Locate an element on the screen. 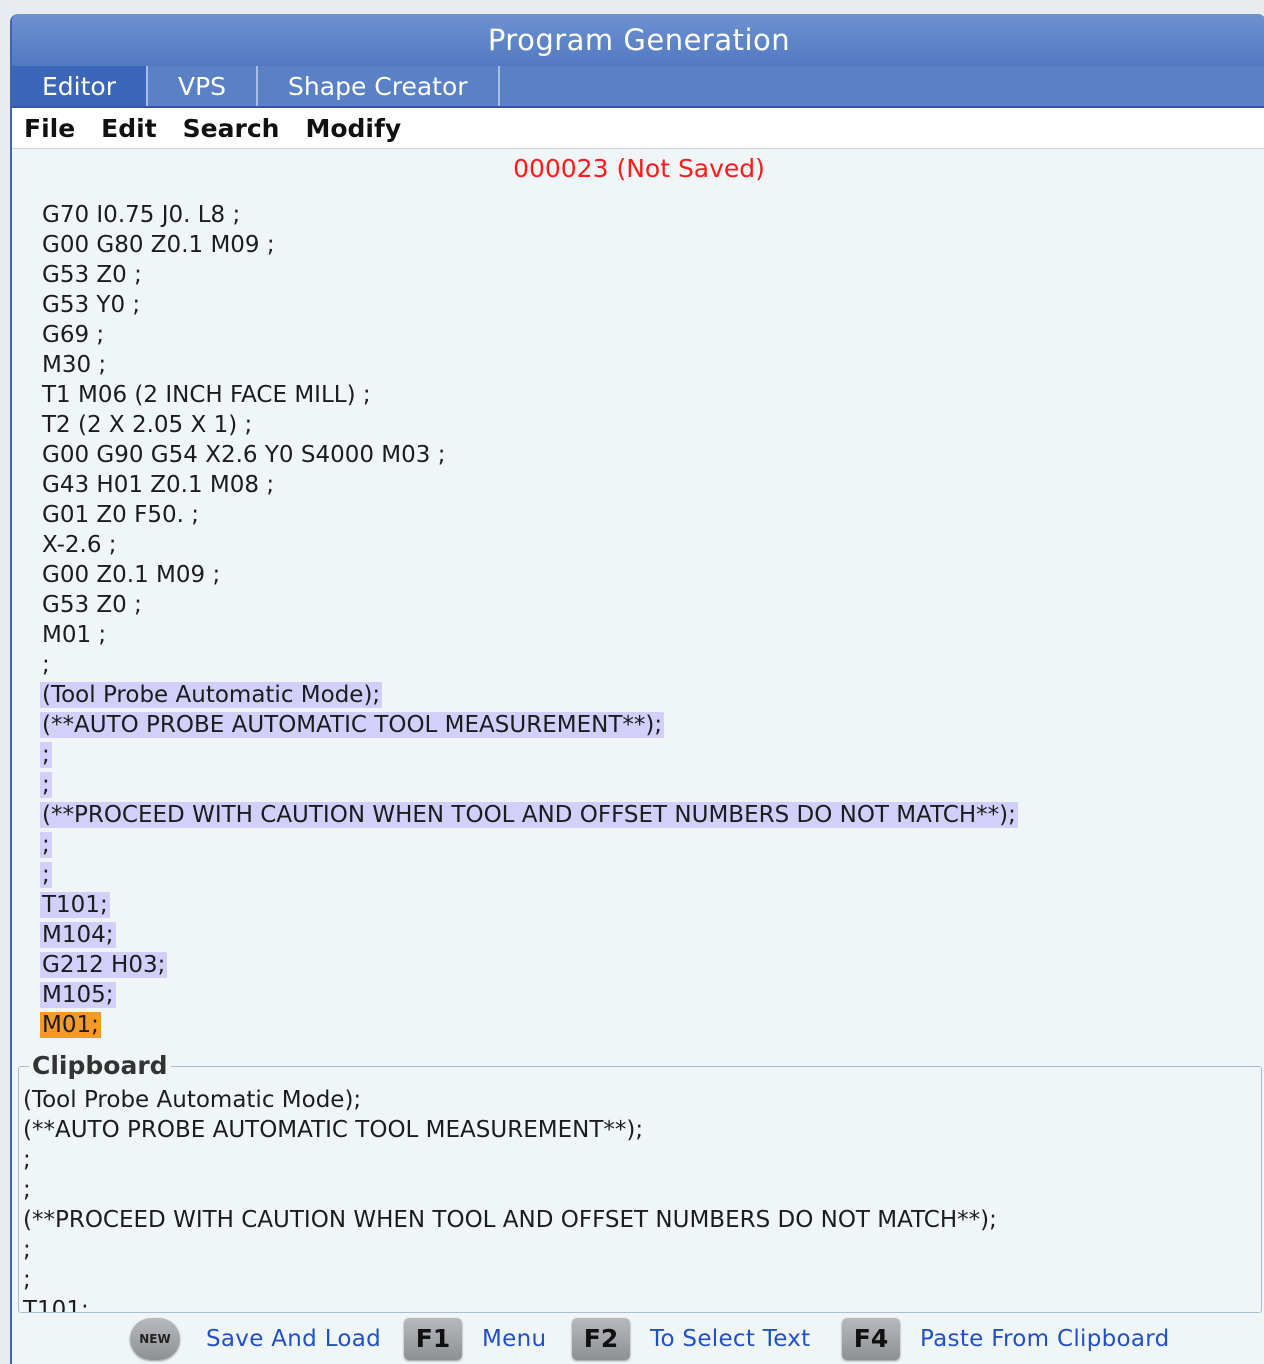  clipboard-label: Clipboard is located at coordinates (100, 1065).